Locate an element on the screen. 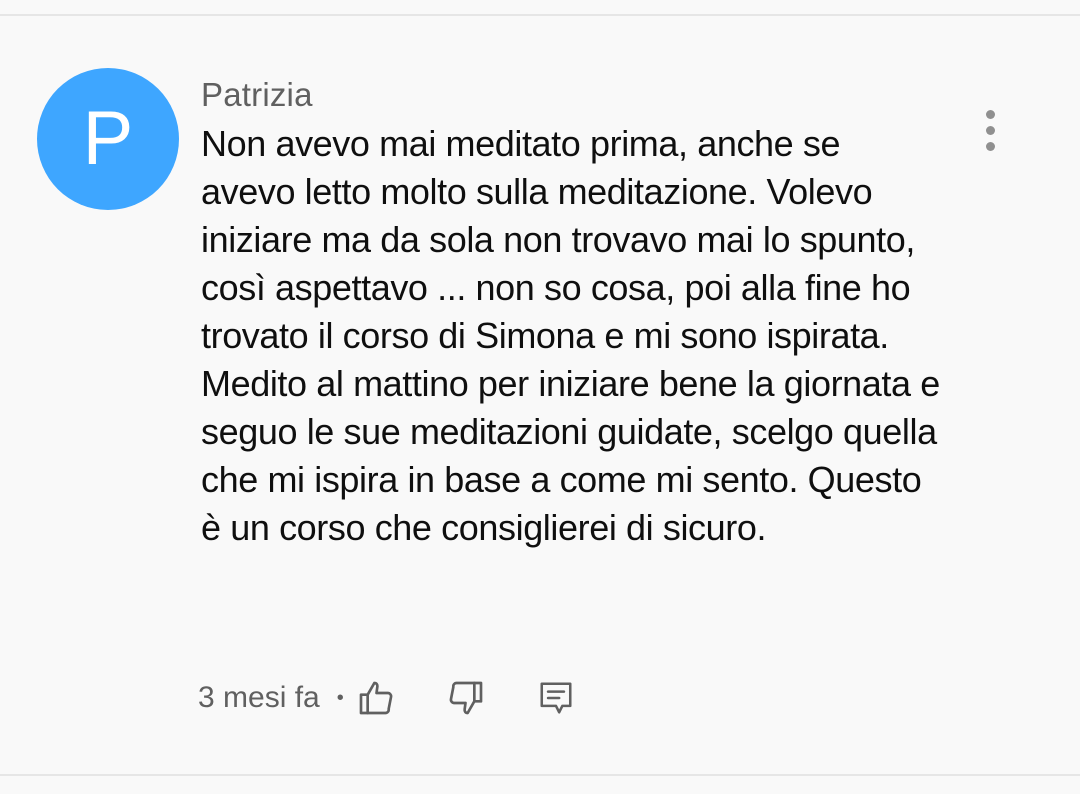 The image size is (1080, 794). avatar-letter: P is located at coordinates (108, 138).